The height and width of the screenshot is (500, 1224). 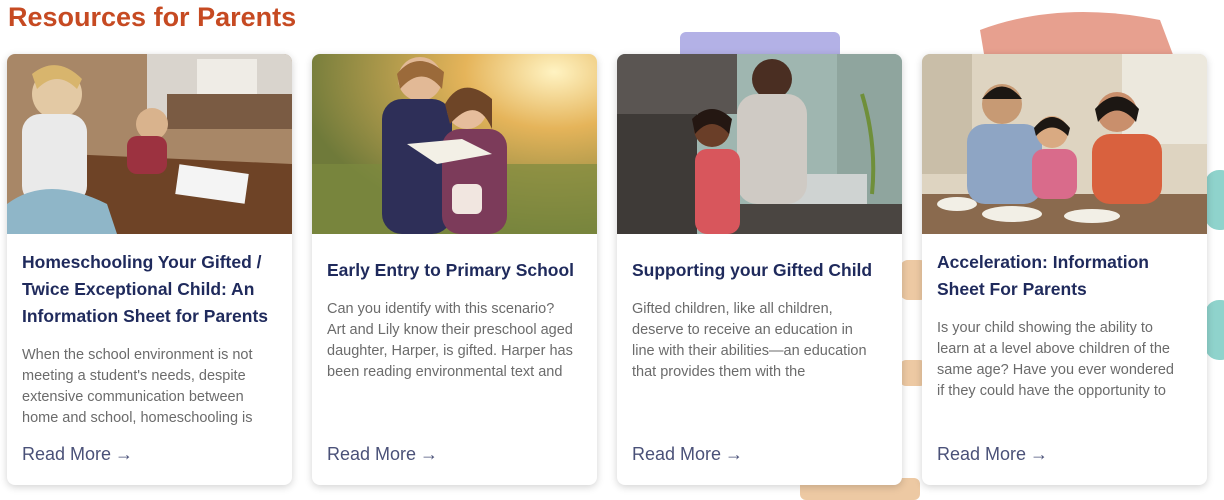 I want to click on card-title: Early Entry to Primary School, so click(x=456, y=270).